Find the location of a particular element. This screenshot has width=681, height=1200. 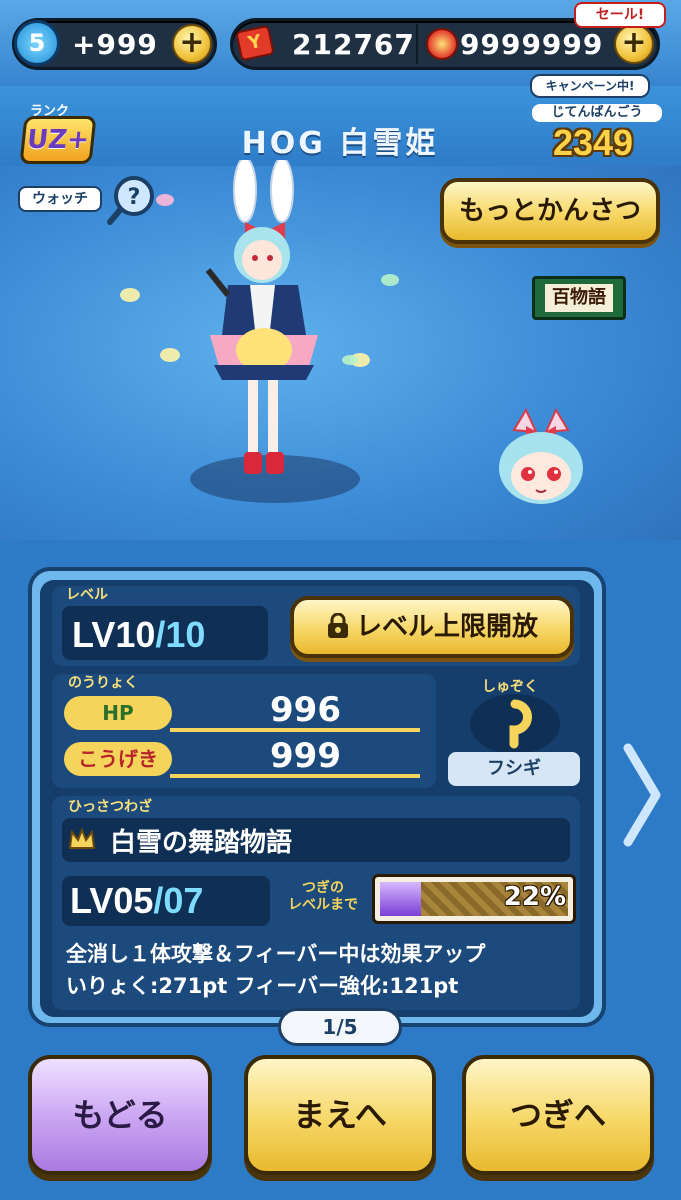

next-page-arrow is located at coordinates (642, 795).